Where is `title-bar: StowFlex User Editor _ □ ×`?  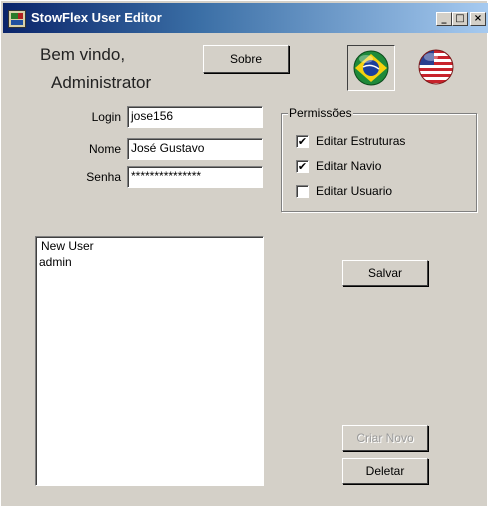 title-bar: StowFlex User Editor _ □ × is located at coordinates (245, 18).